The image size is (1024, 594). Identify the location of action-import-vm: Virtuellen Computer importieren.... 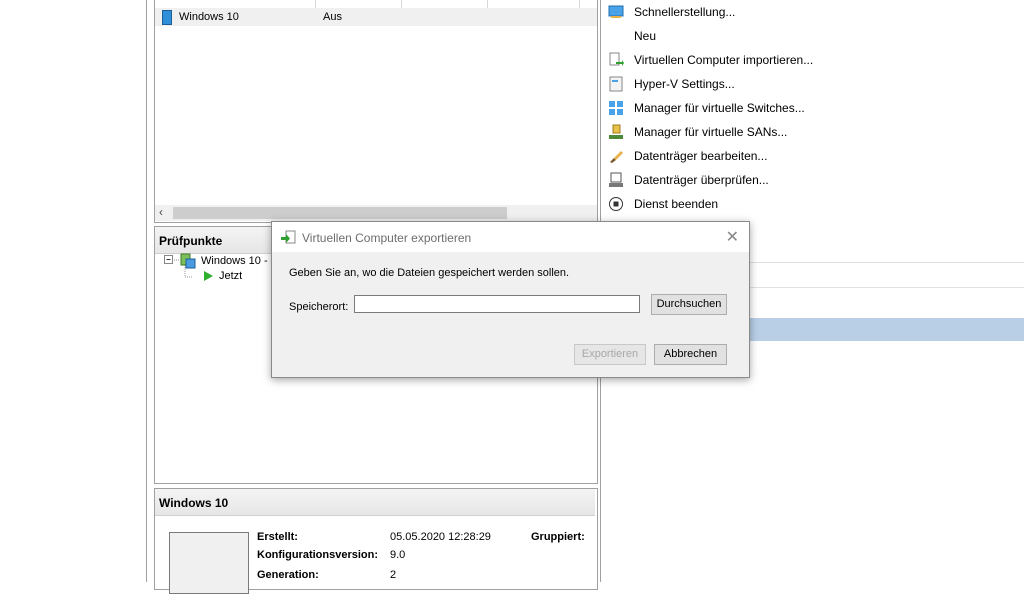
(812, 60).